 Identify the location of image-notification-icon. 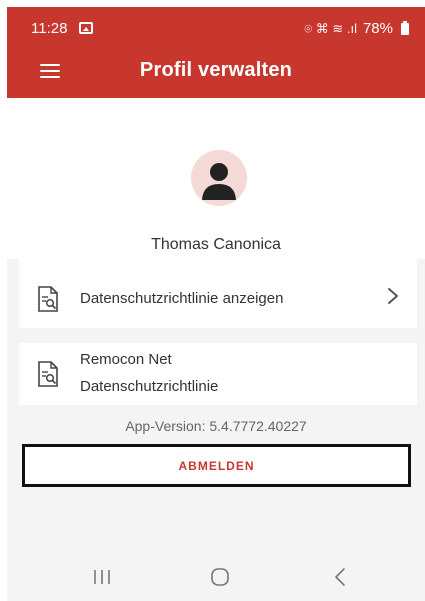
(86, 28).